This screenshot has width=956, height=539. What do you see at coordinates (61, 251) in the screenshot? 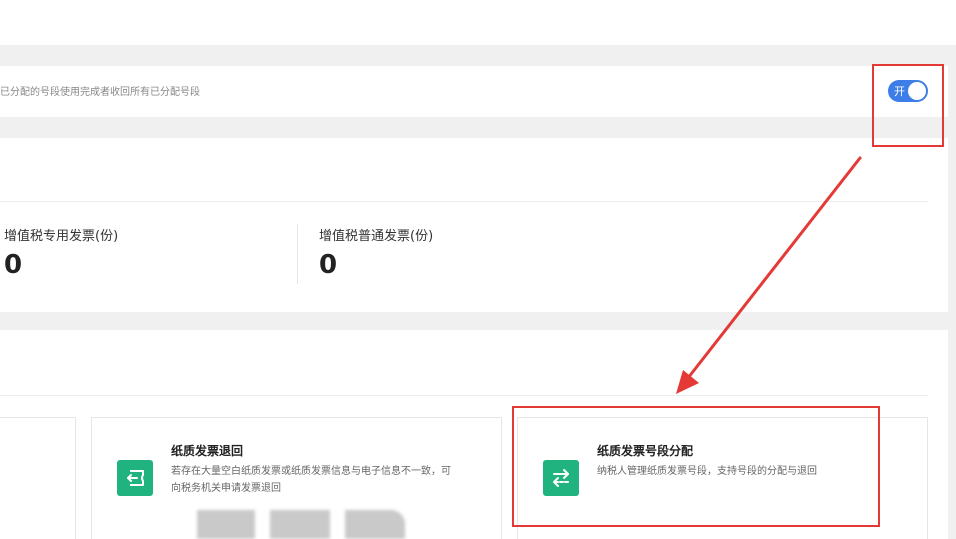
I see `stat-special-invoice: 增值税专用发票(份) 0` at bounding box center [61, 251].